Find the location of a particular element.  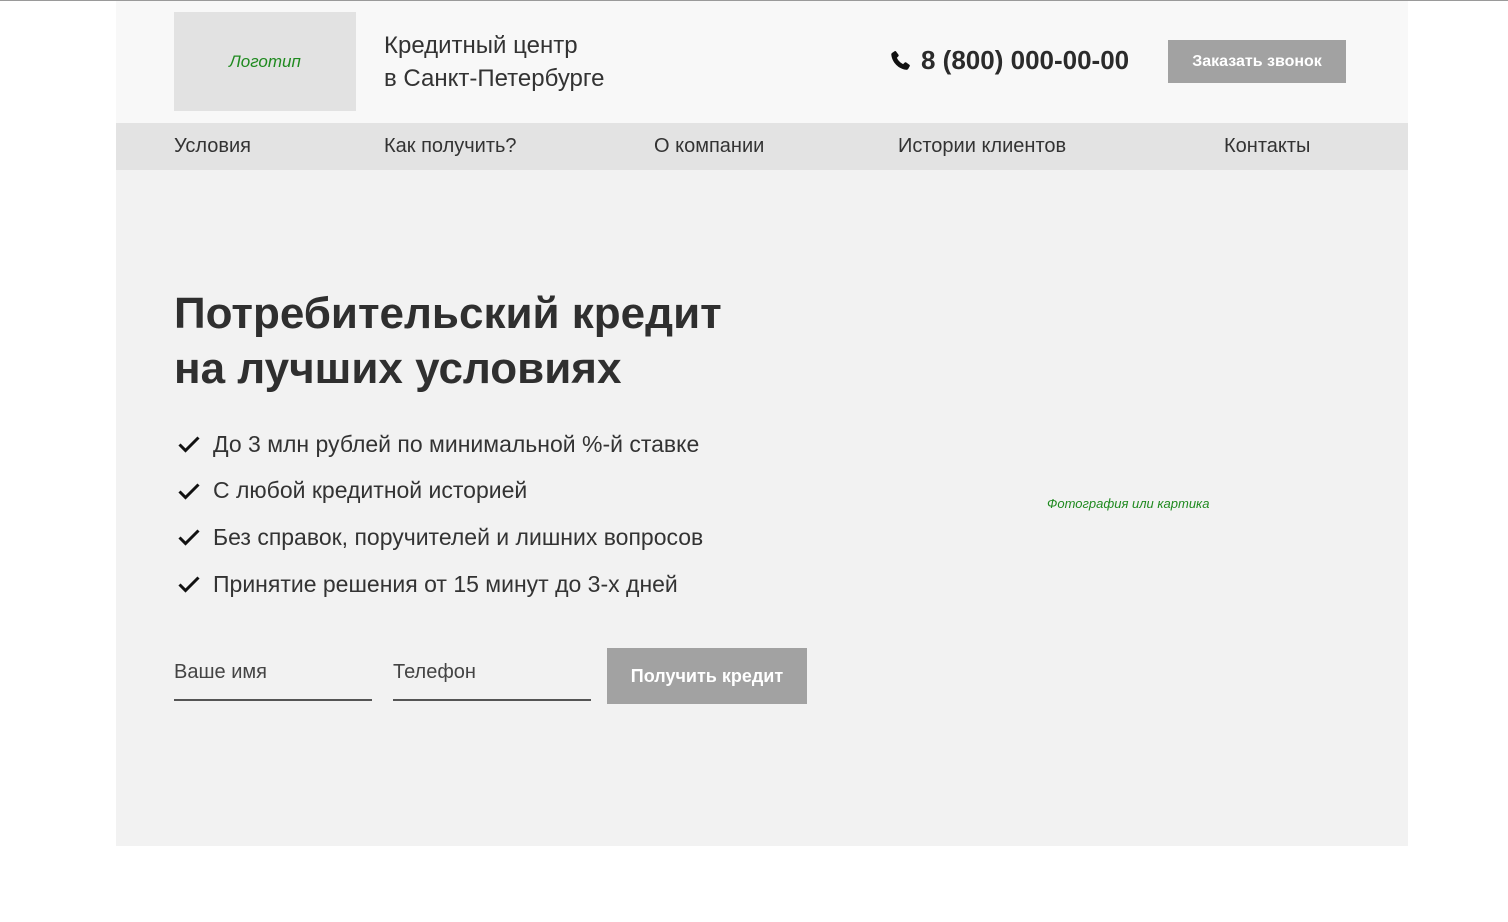

order-callback-button: Заказать звонок is located at coordinates (1257, 61).